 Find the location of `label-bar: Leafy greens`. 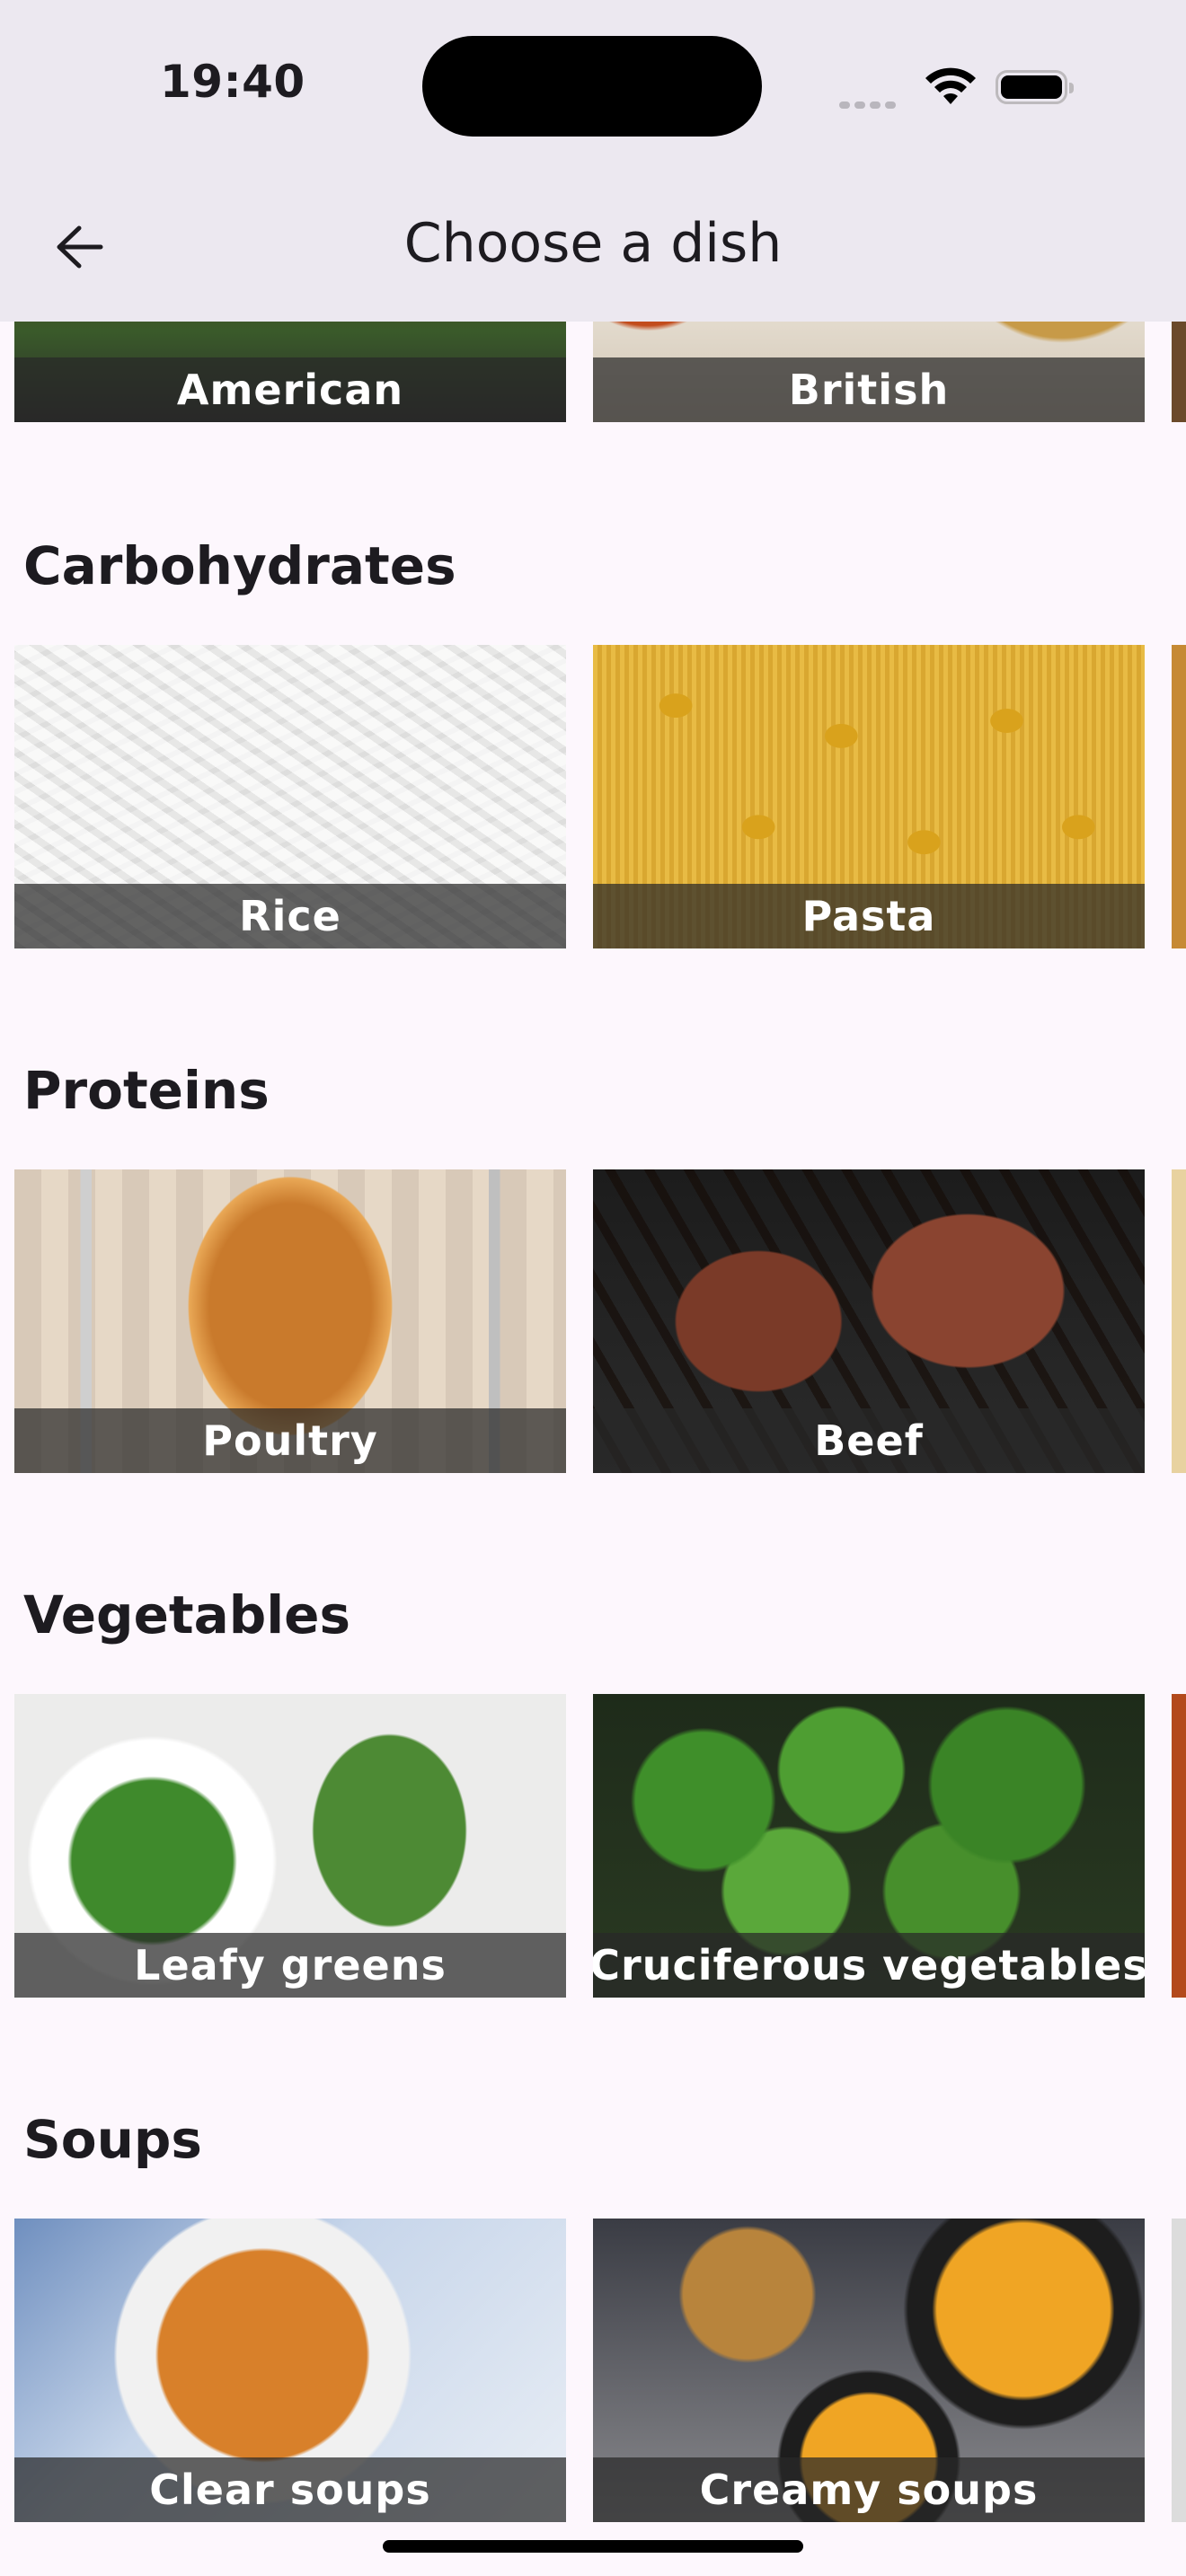

label-bar: Leafy greens is located at coordinates (290, 1965).